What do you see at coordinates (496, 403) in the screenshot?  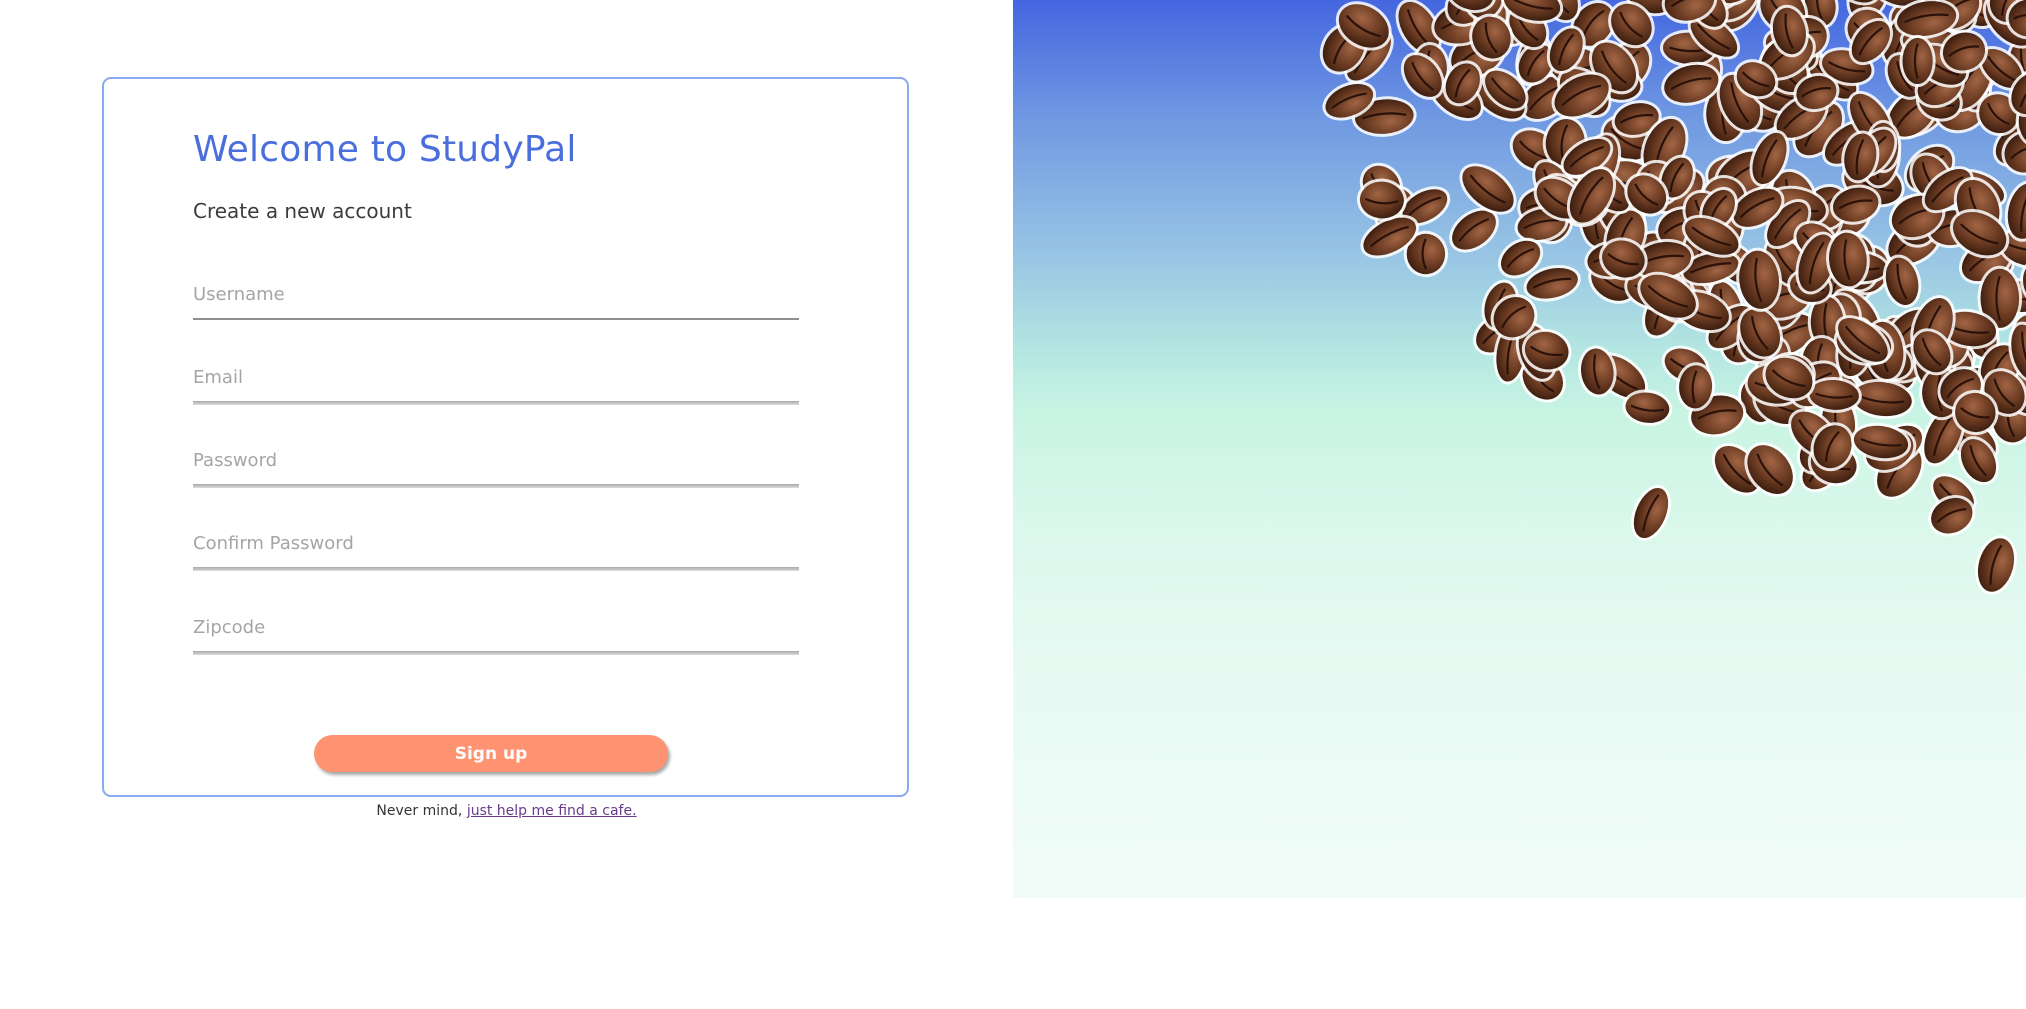 I see `email-underline` at bounding box center [496, 403].